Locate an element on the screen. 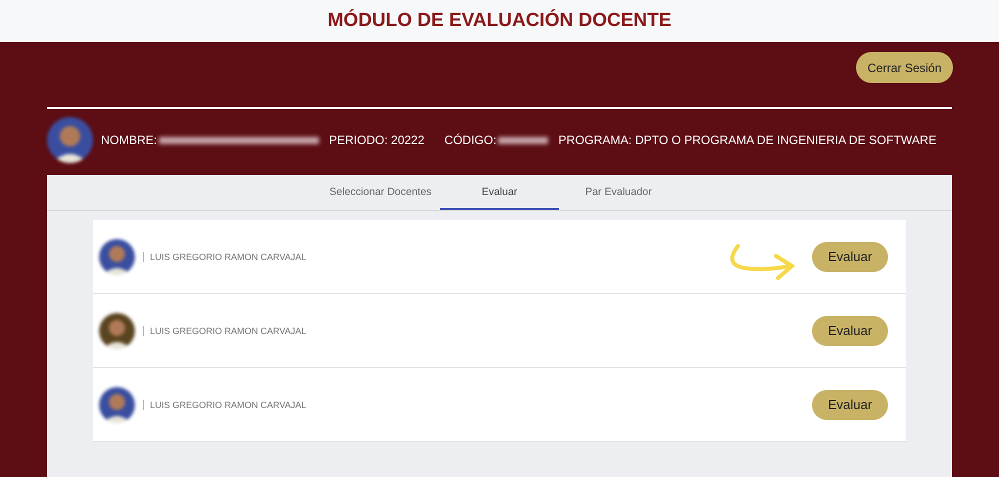  code-label: CÓDIGO: is located at coordinates (470, 140).